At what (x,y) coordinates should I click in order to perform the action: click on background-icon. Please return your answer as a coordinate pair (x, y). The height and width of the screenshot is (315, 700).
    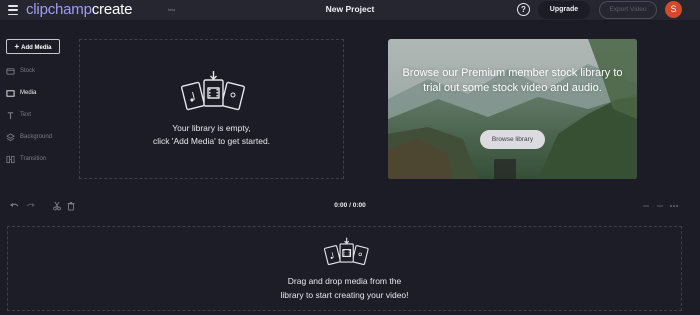
    Looking at the image, I should click on (10, 136).